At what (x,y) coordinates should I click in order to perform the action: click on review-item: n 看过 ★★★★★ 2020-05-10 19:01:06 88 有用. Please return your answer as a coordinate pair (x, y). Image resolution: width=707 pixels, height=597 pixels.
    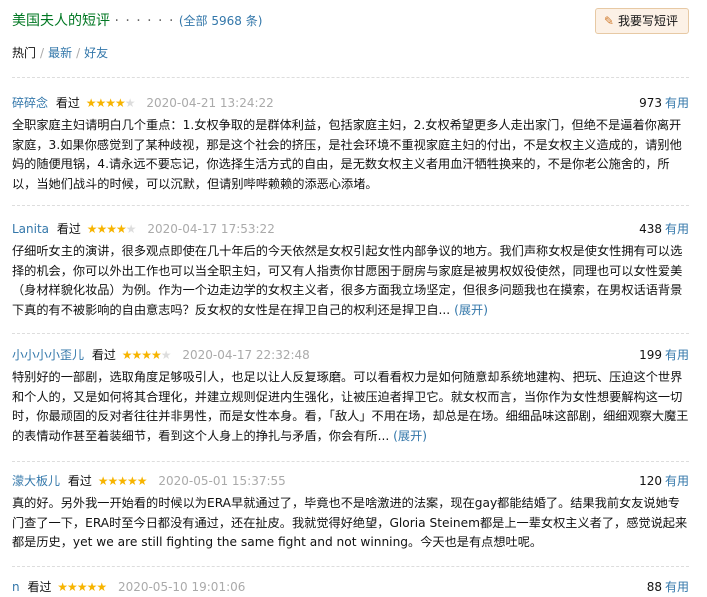
    Looking at the image, I should click on (350, 587).